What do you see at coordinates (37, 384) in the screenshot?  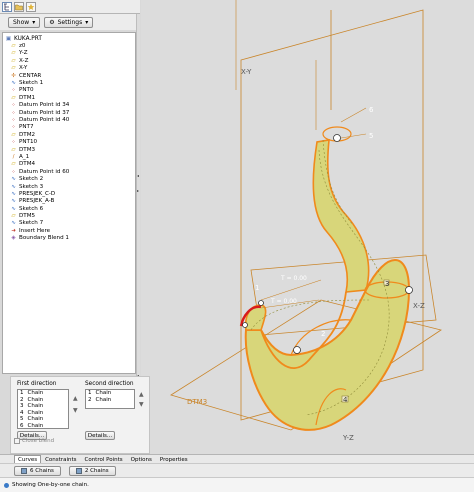 I see `first-direction-label: First direction` at bounding box center [37, 384].